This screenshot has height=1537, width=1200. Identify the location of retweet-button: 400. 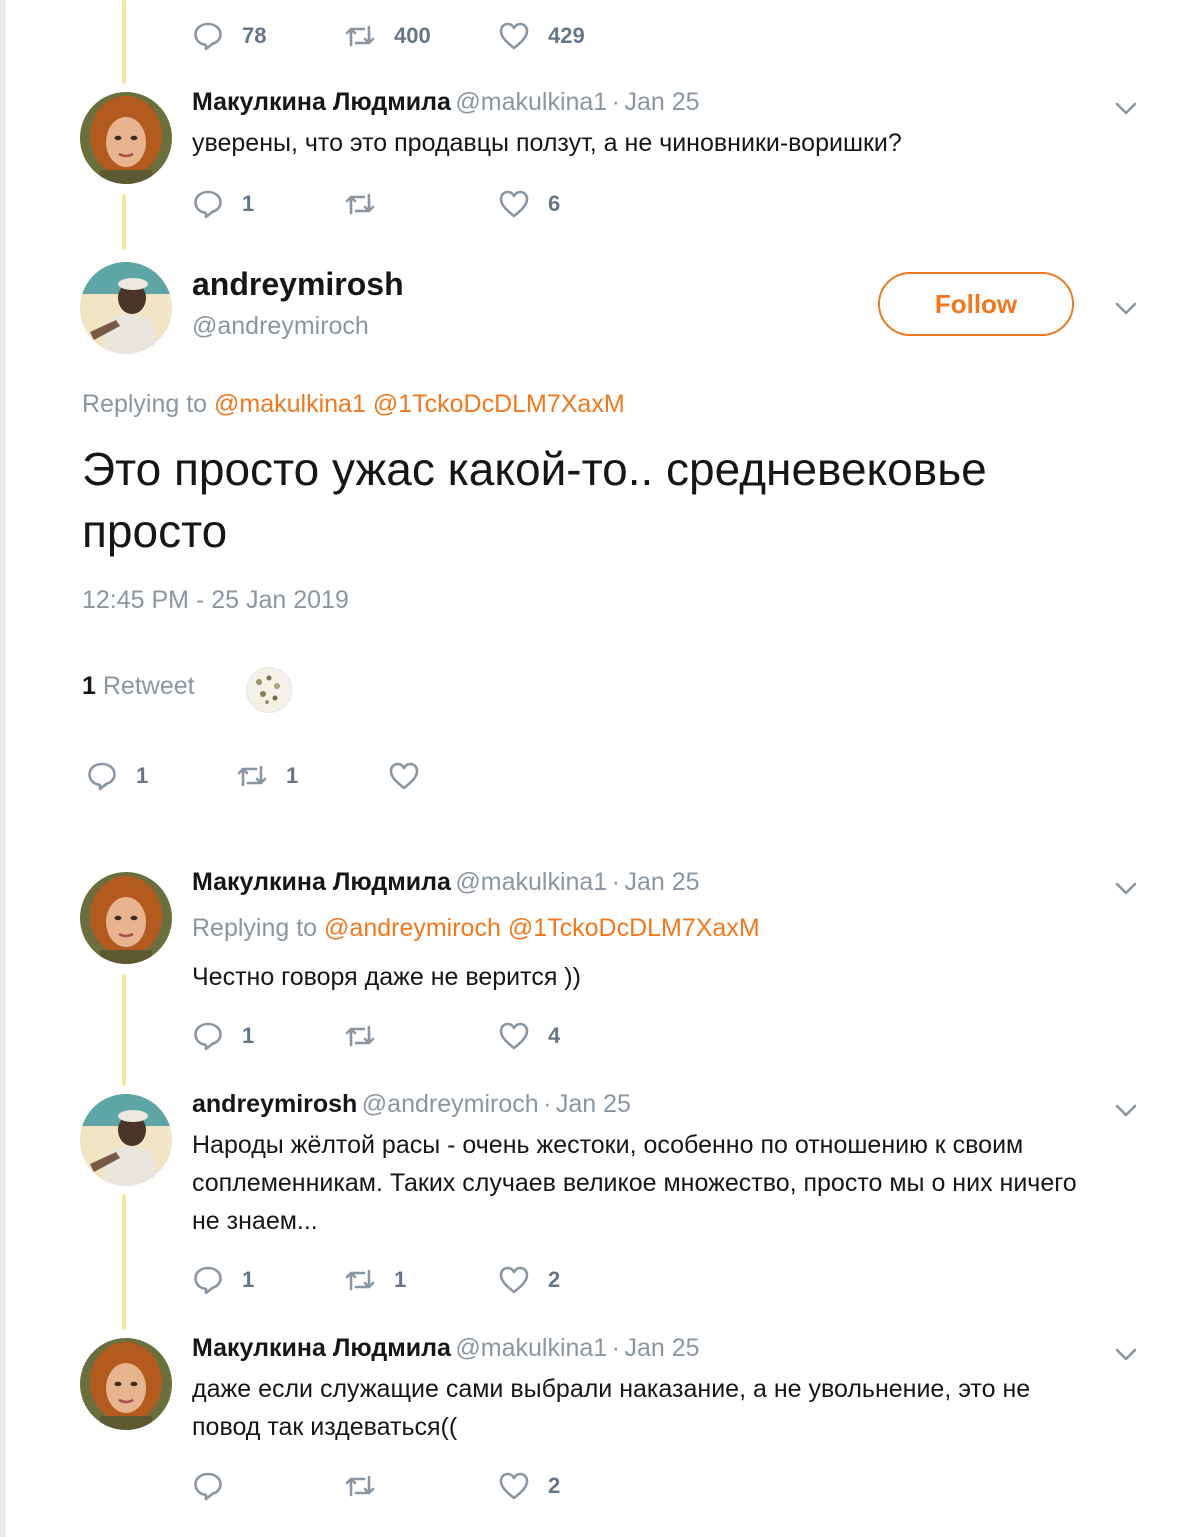
(387, 36).